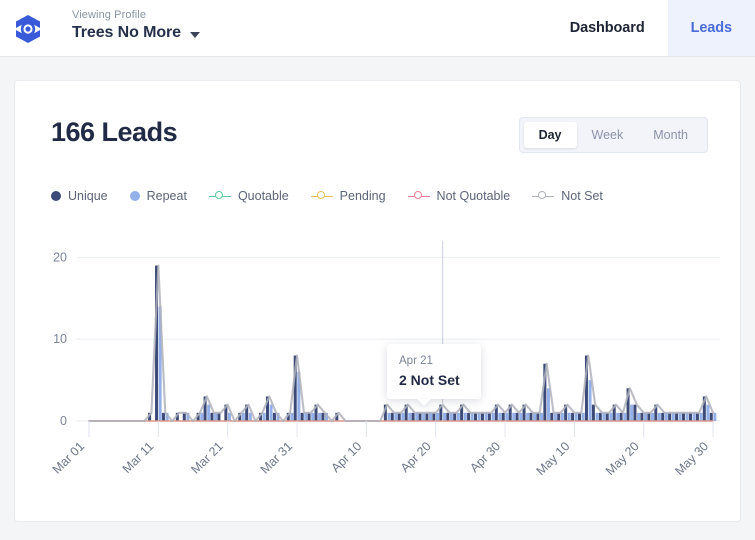  I want to click on profile-name: Trees No More, so click(126, 32).